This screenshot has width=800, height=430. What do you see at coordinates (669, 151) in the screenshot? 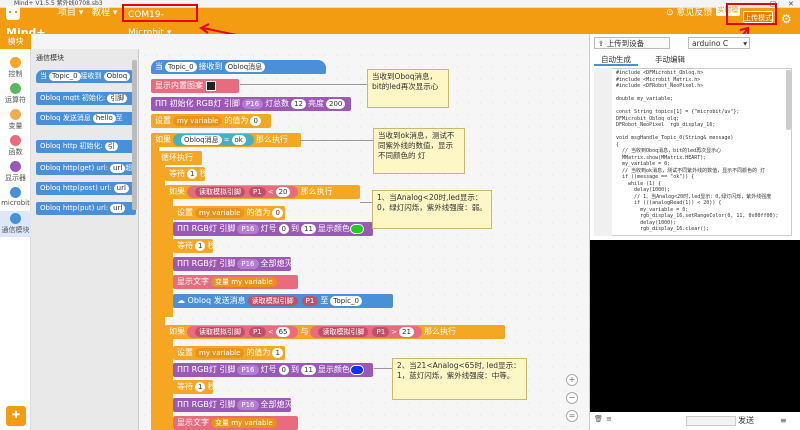
I see `code-line: // 当收到Oboq消息，bit的led再次显示心` at bounding box center [669, 151].